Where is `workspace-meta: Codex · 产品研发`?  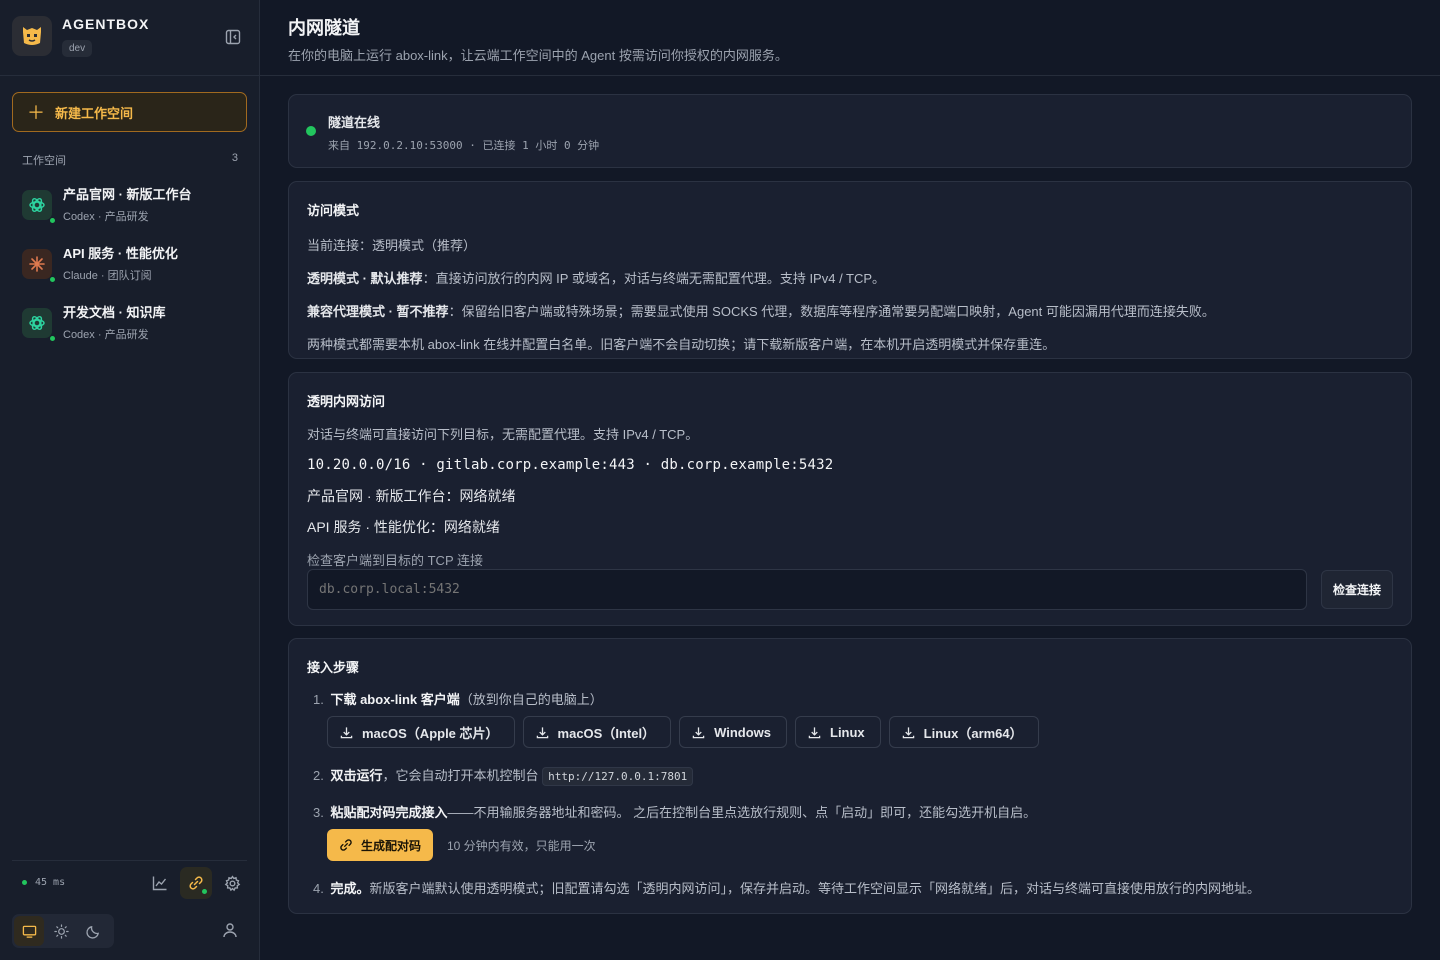 workspace-meta: Codex · 产品研发 is located at coordinates (106, 217).